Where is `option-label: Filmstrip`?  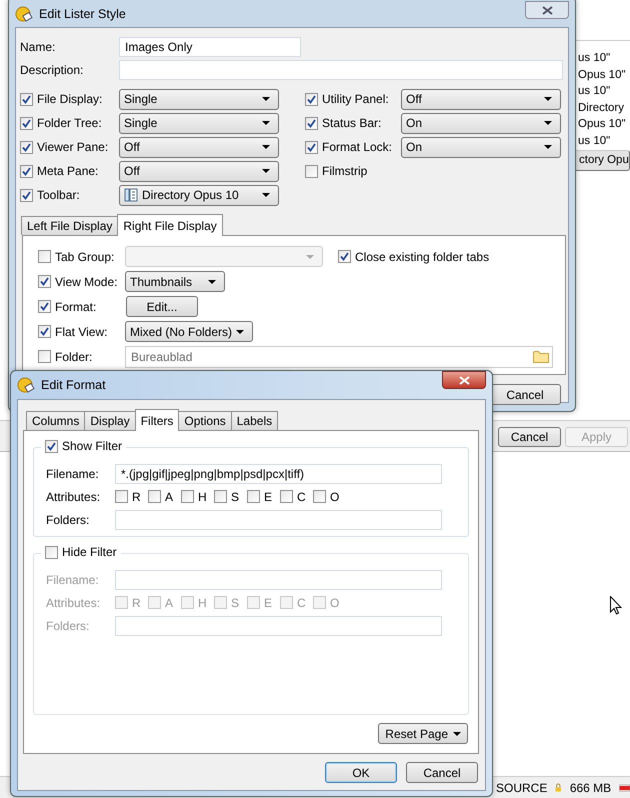
option-label: Filmstrip is located at coordinates (345, 171).